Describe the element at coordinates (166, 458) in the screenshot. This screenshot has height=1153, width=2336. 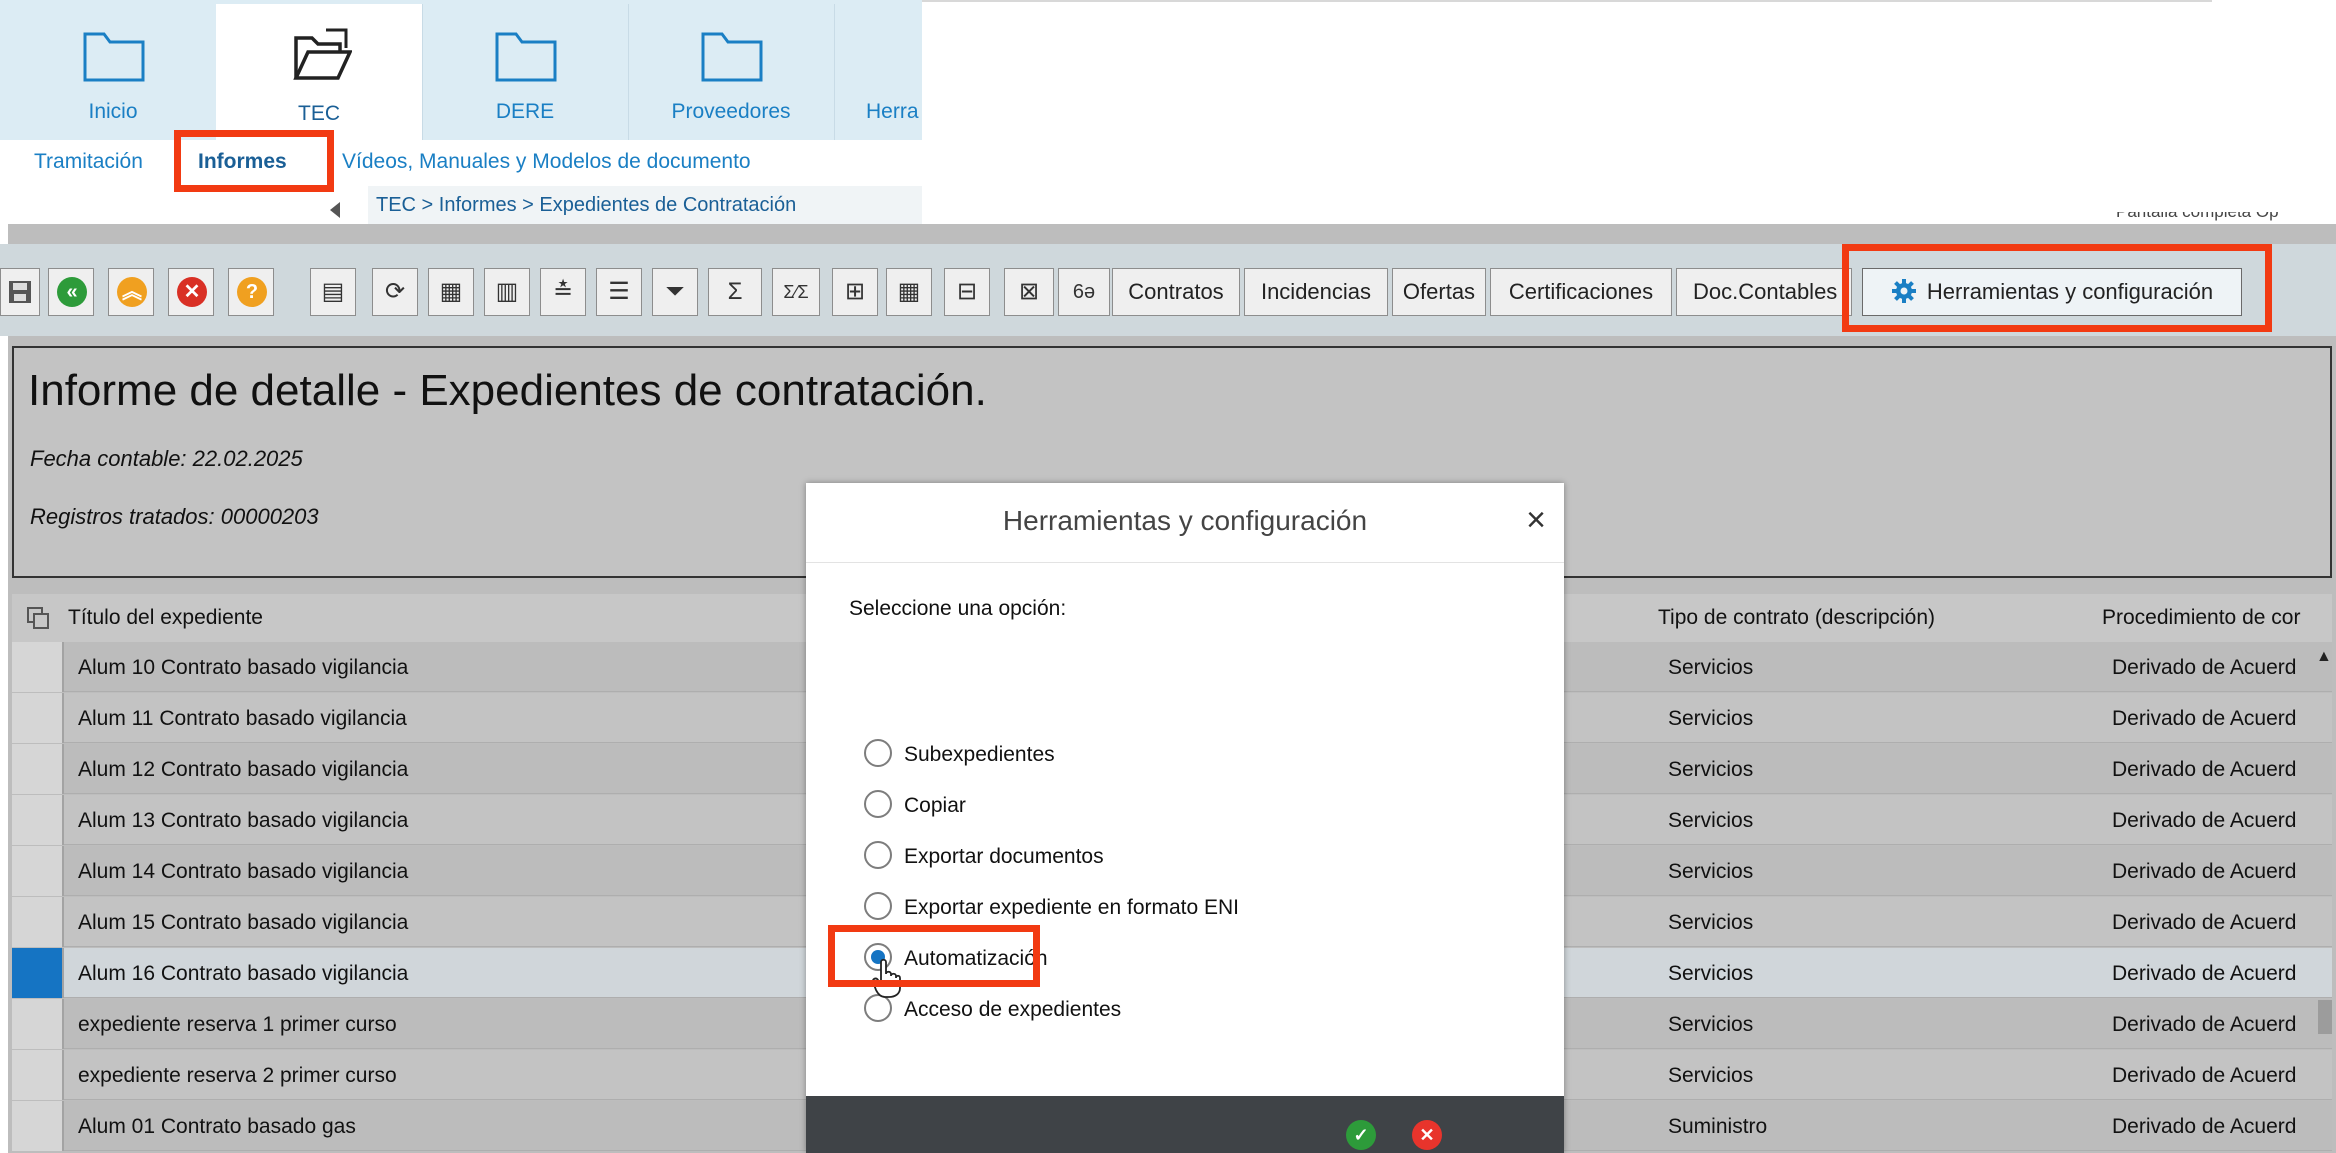
I see `fecha-contable: Fecha contable: 22.02.2025` at that location.